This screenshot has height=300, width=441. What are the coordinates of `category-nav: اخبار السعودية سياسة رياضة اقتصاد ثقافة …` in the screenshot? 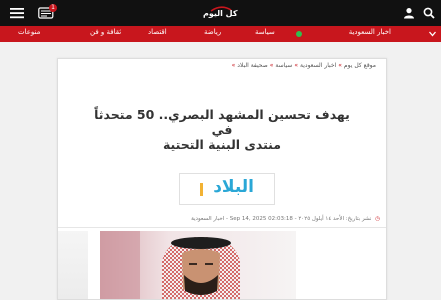 It's located at (220, 34).